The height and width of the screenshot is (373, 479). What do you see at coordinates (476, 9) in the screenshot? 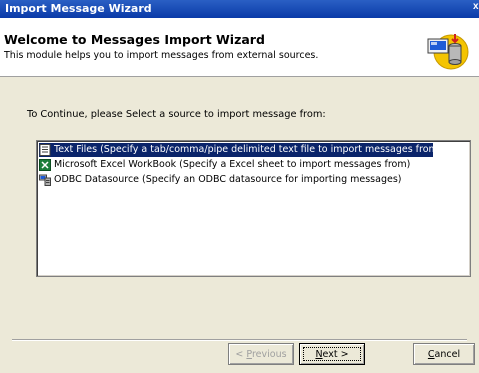
I see `close-icon: x` at bounding box center [476, 9].